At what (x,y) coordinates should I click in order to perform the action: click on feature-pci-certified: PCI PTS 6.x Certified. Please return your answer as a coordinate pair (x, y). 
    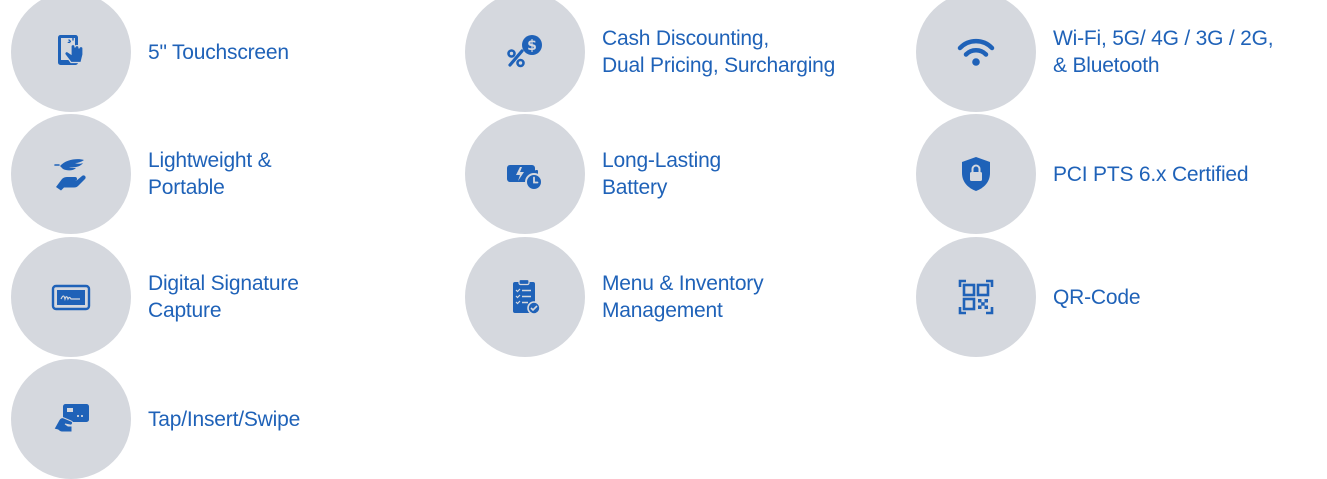
    Looking at the image, I should click on (1082, 174).